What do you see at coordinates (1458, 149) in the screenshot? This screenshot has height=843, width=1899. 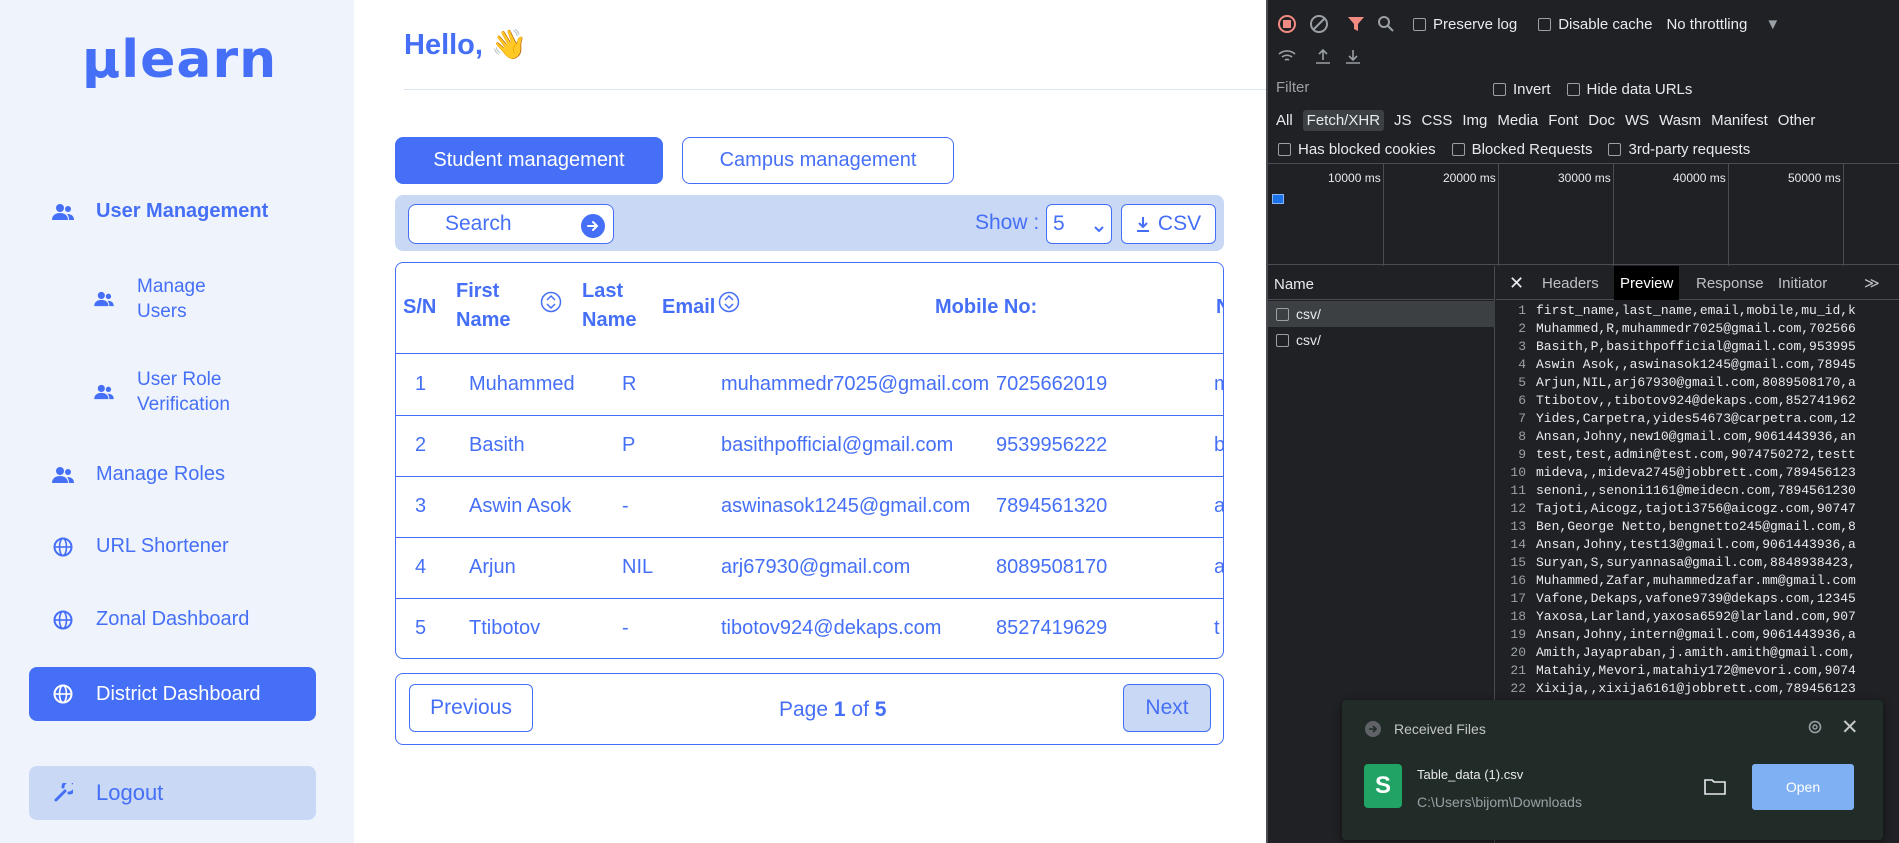 I see `blocked-requests-checkbox` at bounding box center [1458, 149].